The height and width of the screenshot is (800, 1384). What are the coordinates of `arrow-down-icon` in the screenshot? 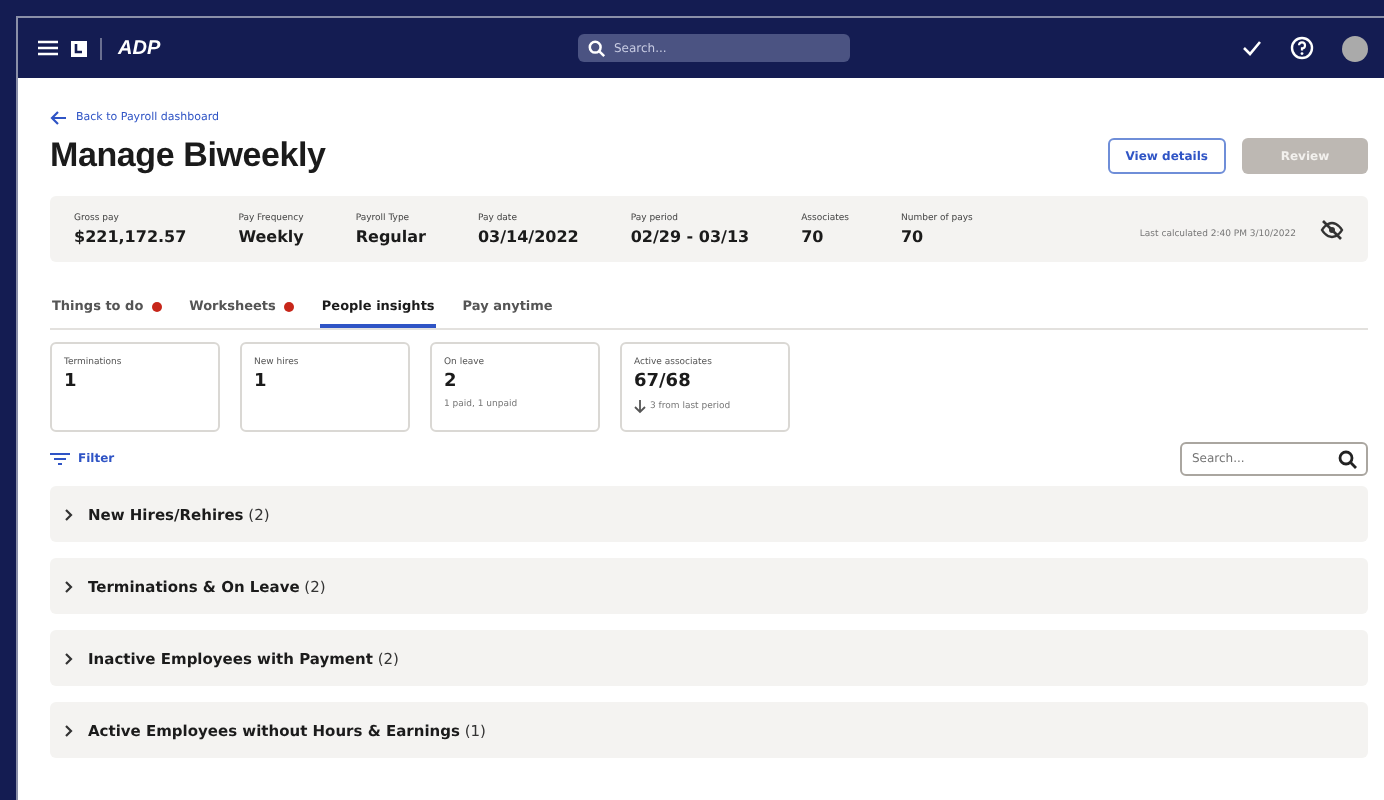 It's located at (640, 407).